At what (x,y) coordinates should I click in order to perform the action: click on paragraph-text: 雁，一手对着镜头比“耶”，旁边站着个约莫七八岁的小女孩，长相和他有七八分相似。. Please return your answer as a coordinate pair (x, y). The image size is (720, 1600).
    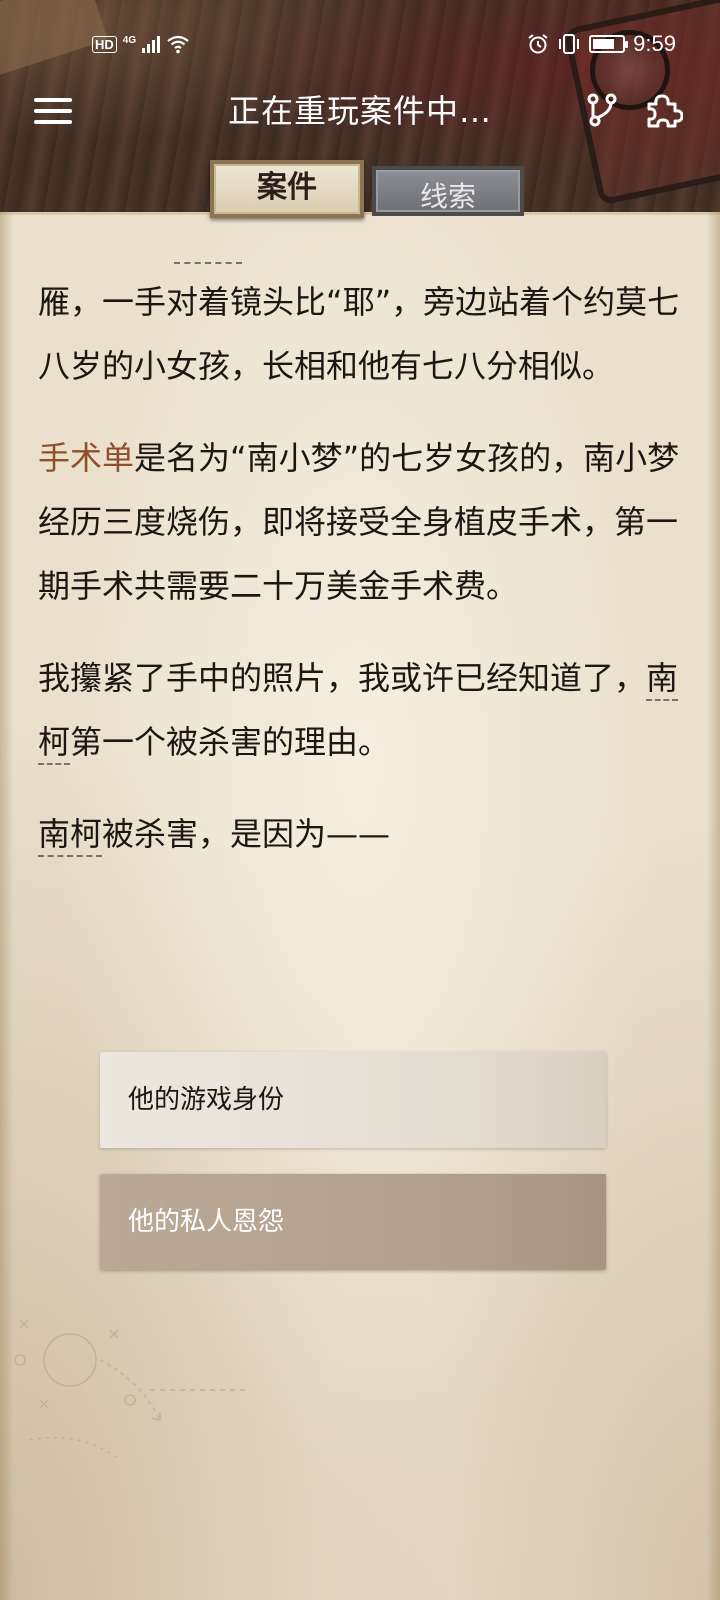
    Looking at the image, I should click on (359, 334).